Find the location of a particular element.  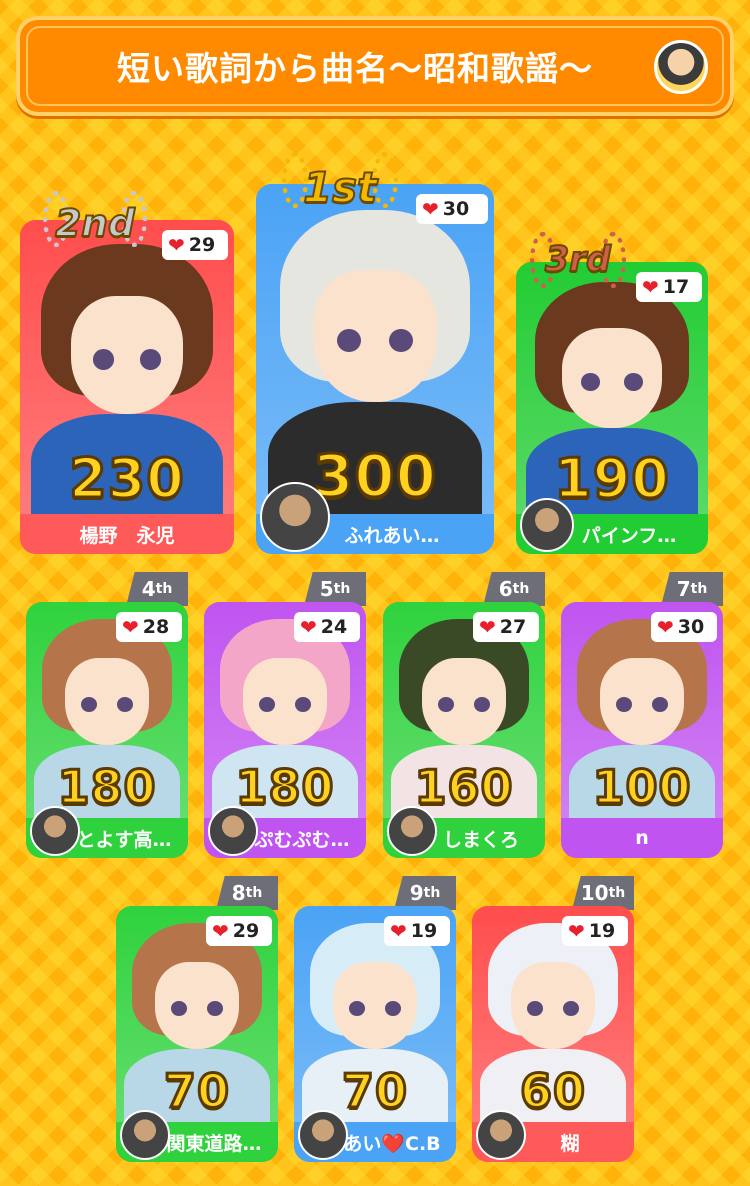

like-count: 24 is located at coordinates (334, 627).